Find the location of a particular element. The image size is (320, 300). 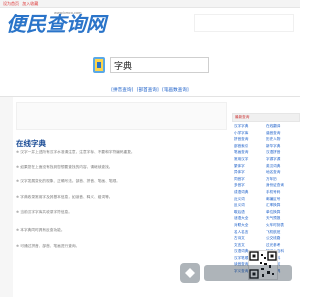

query-type-links: [拼音查询] [部首查询] [笔画数查询] is located at coordinates (150, 90).